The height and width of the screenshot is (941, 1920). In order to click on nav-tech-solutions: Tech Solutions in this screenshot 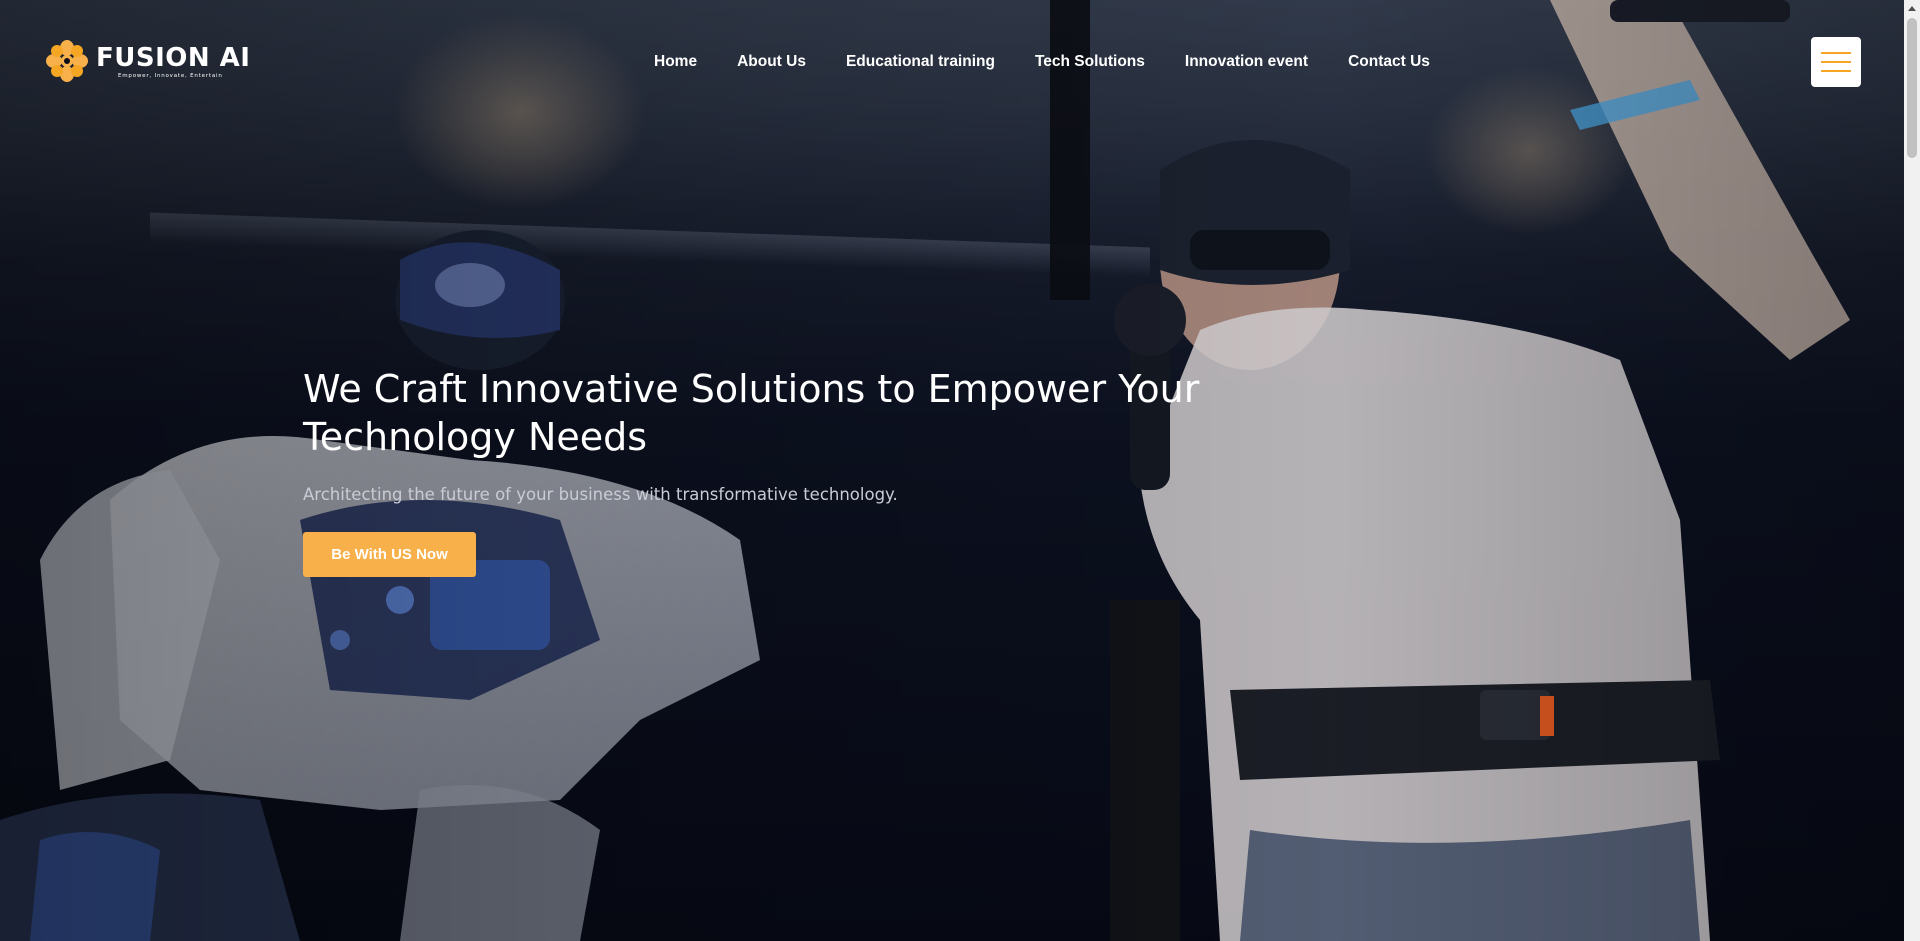, I will do `click(1090, 62)`.